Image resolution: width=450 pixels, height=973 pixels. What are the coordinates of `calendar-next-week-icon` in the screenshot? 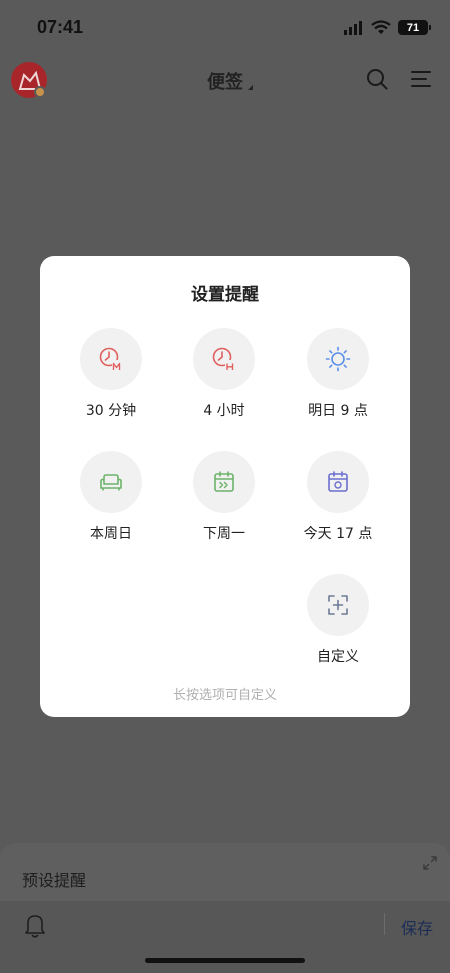 It's located at (224, 481).